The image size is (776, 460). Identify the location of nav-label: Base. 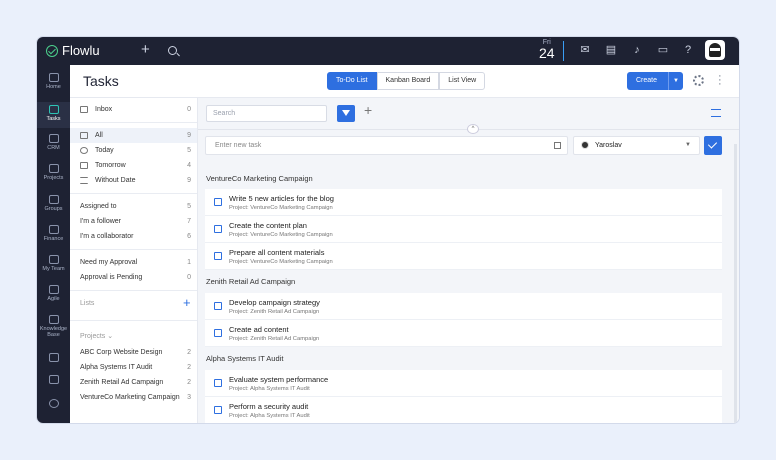
(53, 335).